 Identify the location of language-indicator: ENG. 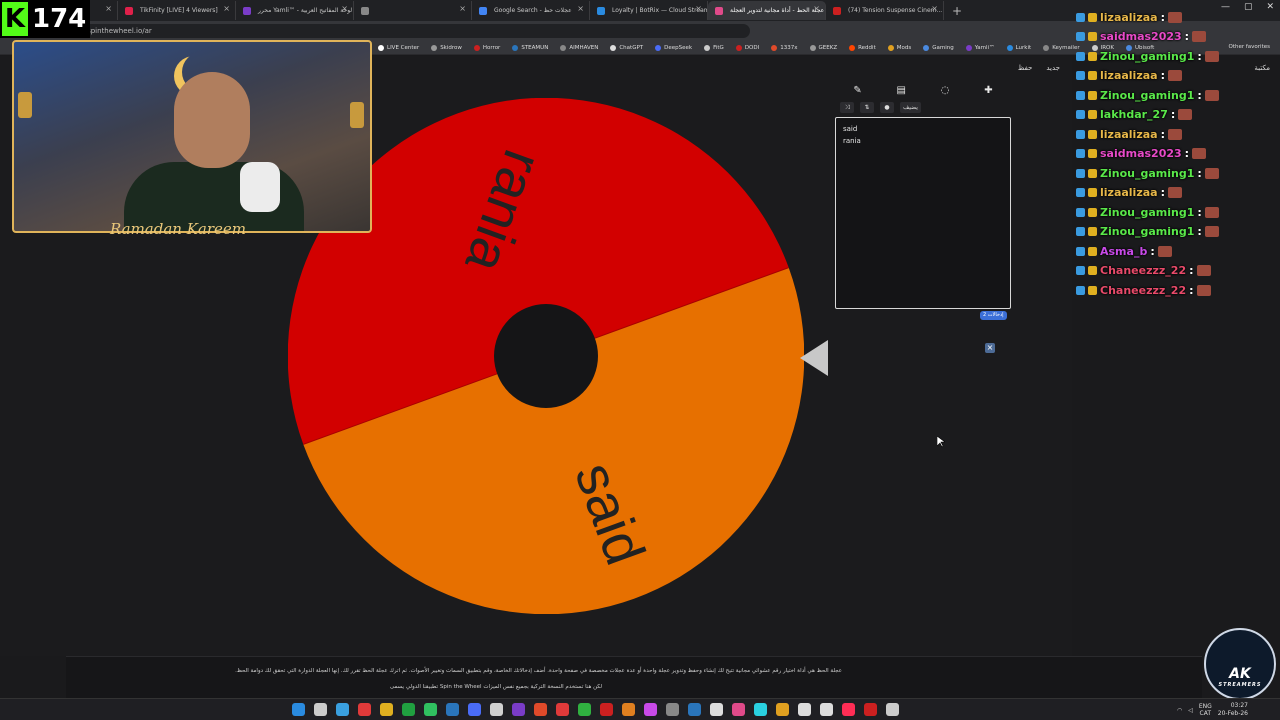
(1205, 706).